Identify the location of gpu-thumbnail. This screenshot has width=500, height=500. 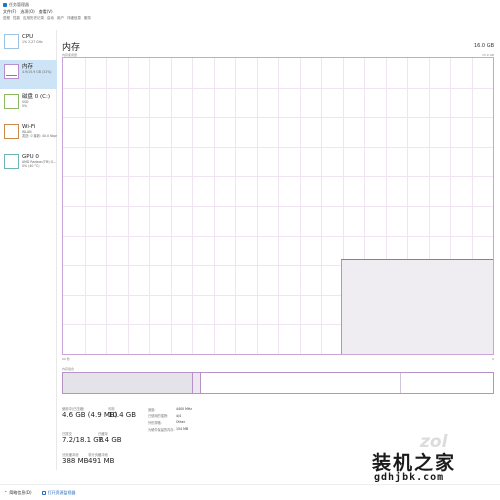
(11, 161).